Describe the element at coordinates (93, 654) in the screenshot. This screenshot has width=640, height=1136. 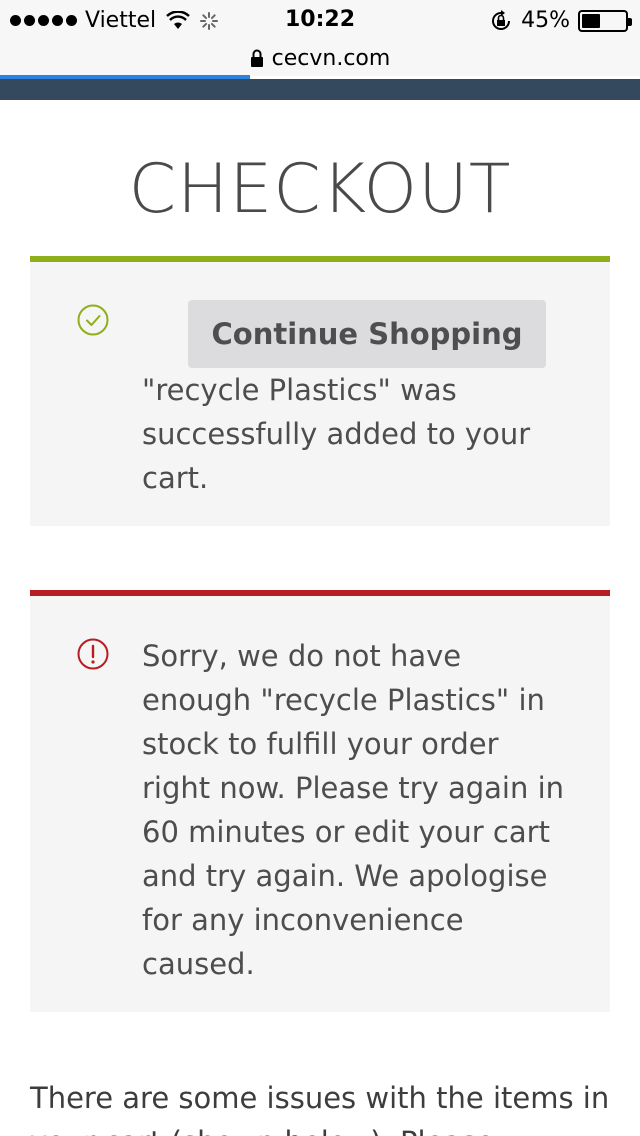
I see `exclamation-circle-icon` at that location.